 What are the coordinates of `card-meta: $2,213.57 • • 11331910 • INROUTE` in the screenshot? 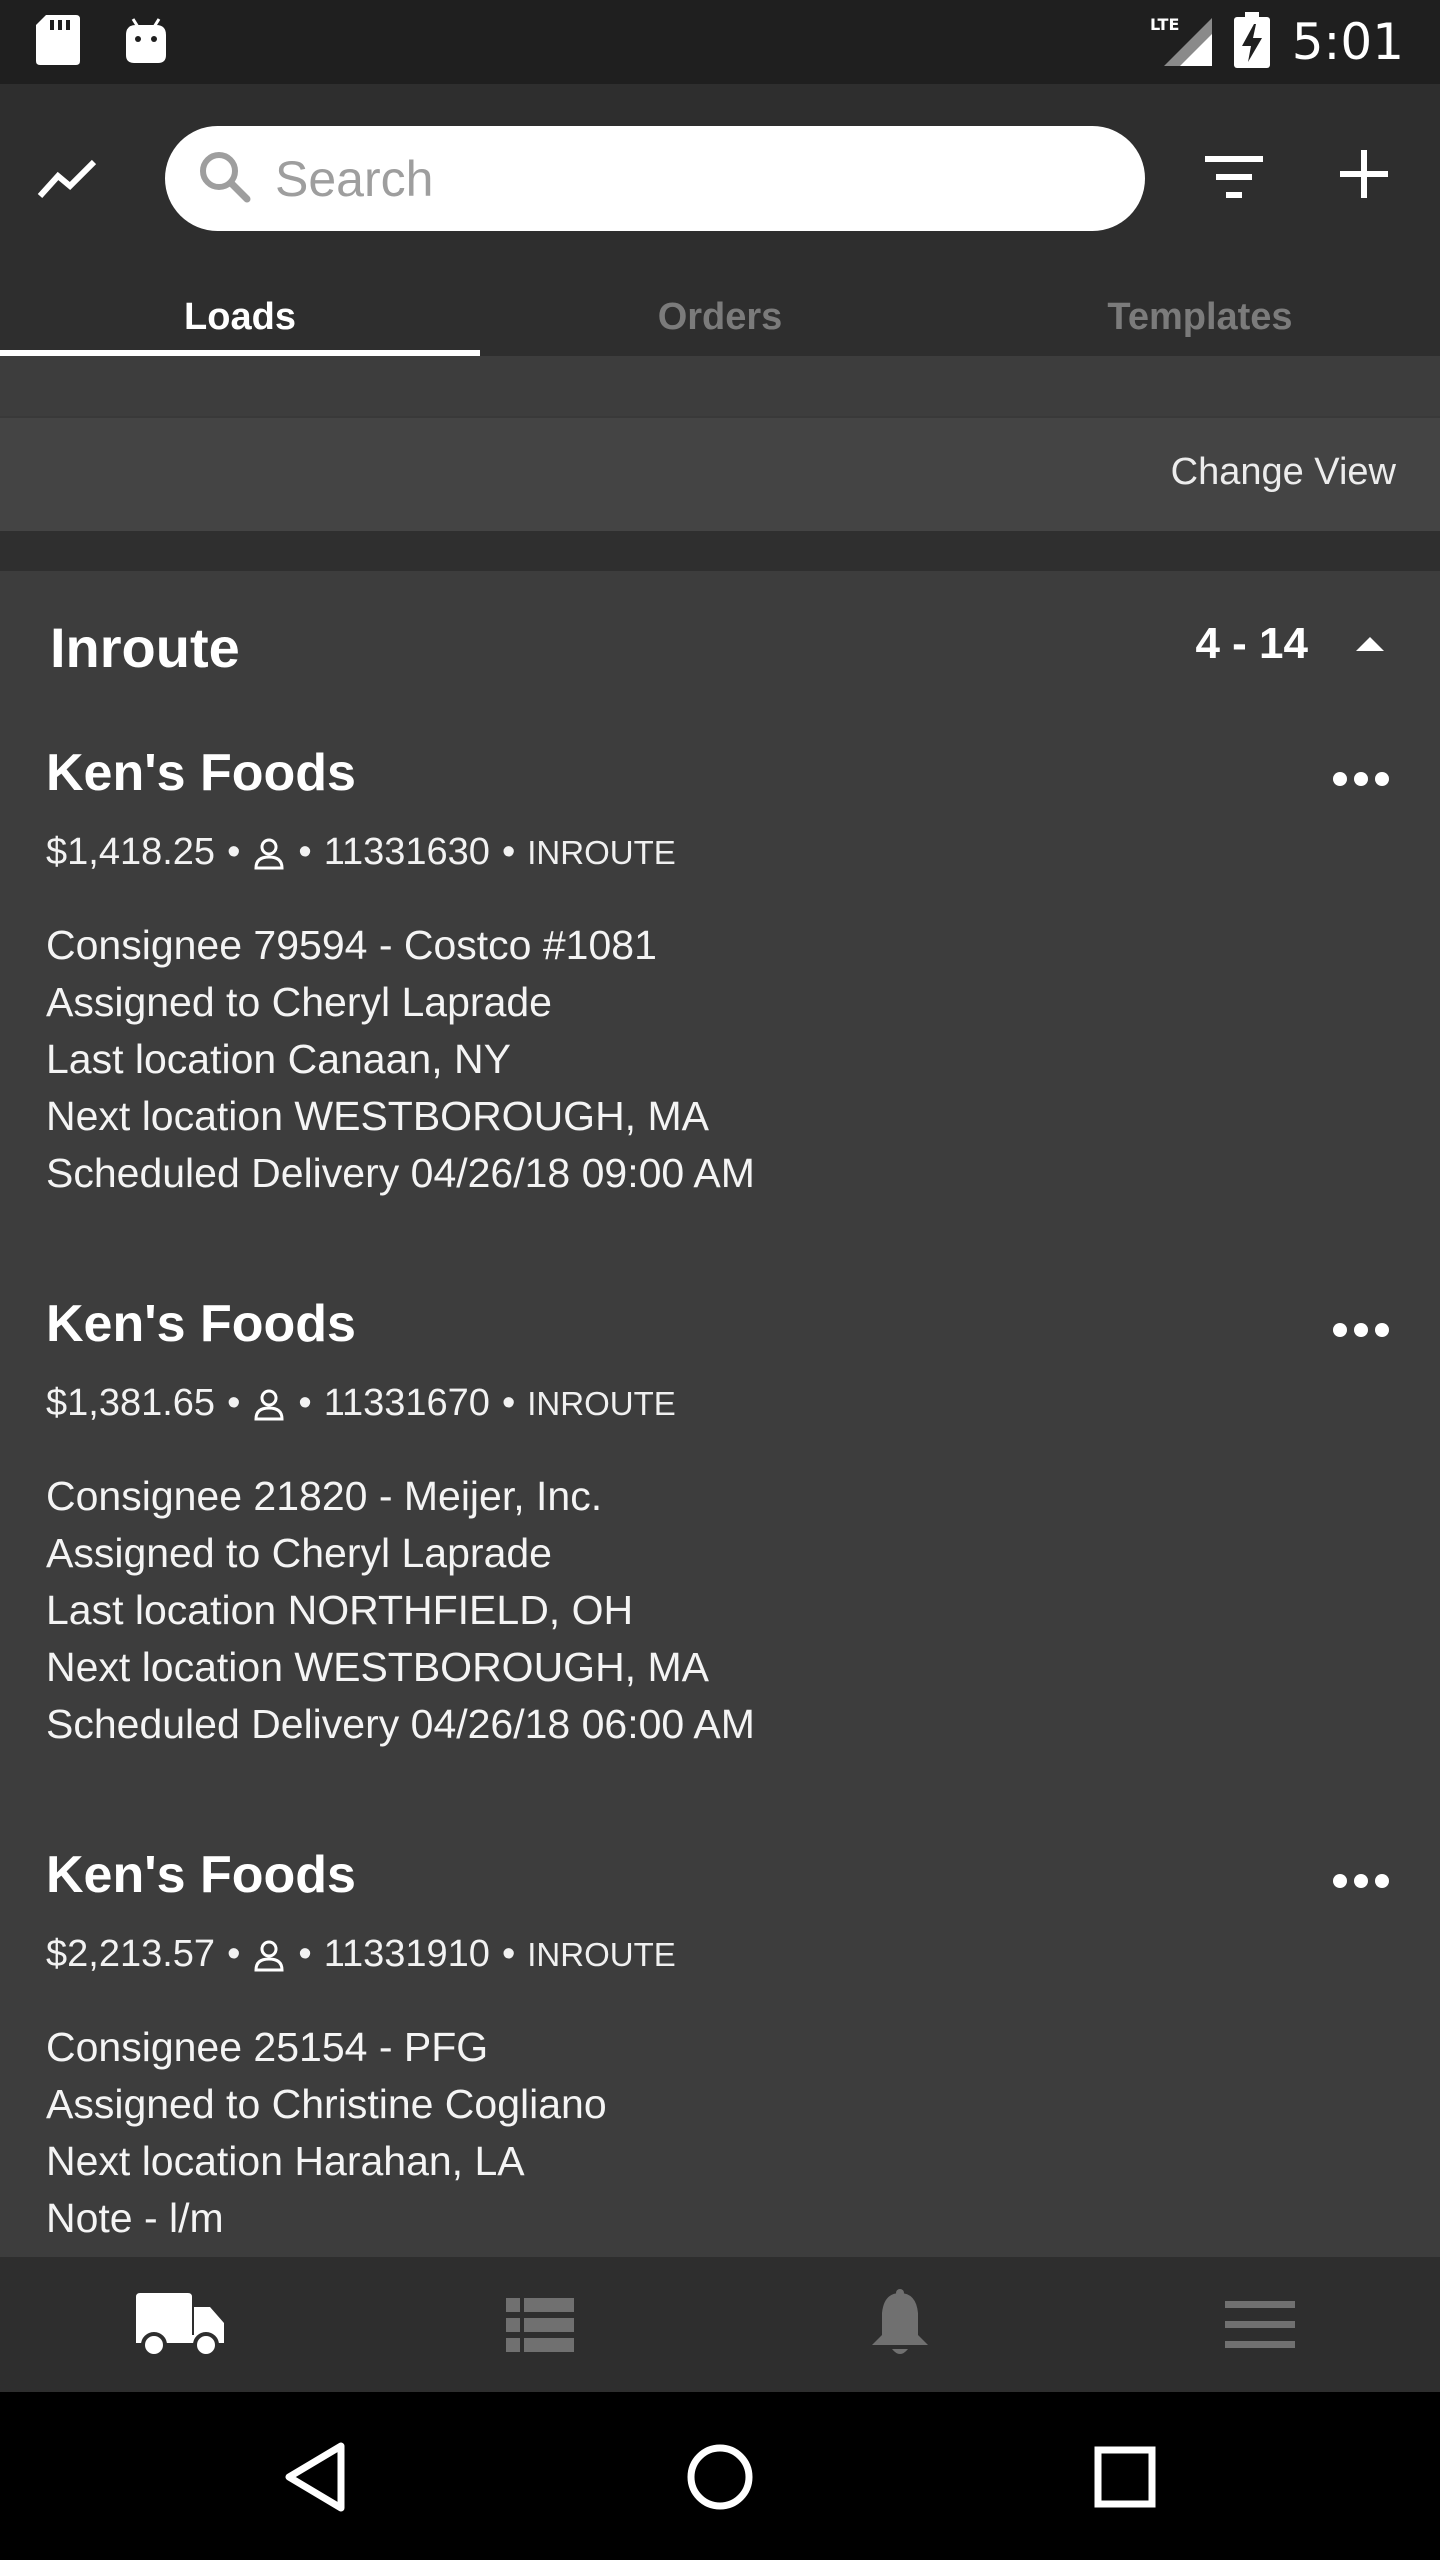 It's located at (361, 1954).